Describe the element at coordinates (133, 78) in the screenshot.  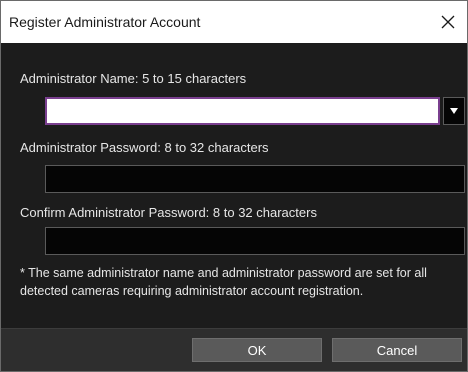
I see `admin-name-label: Administrator Name: 5 to 15 characters` at that location.